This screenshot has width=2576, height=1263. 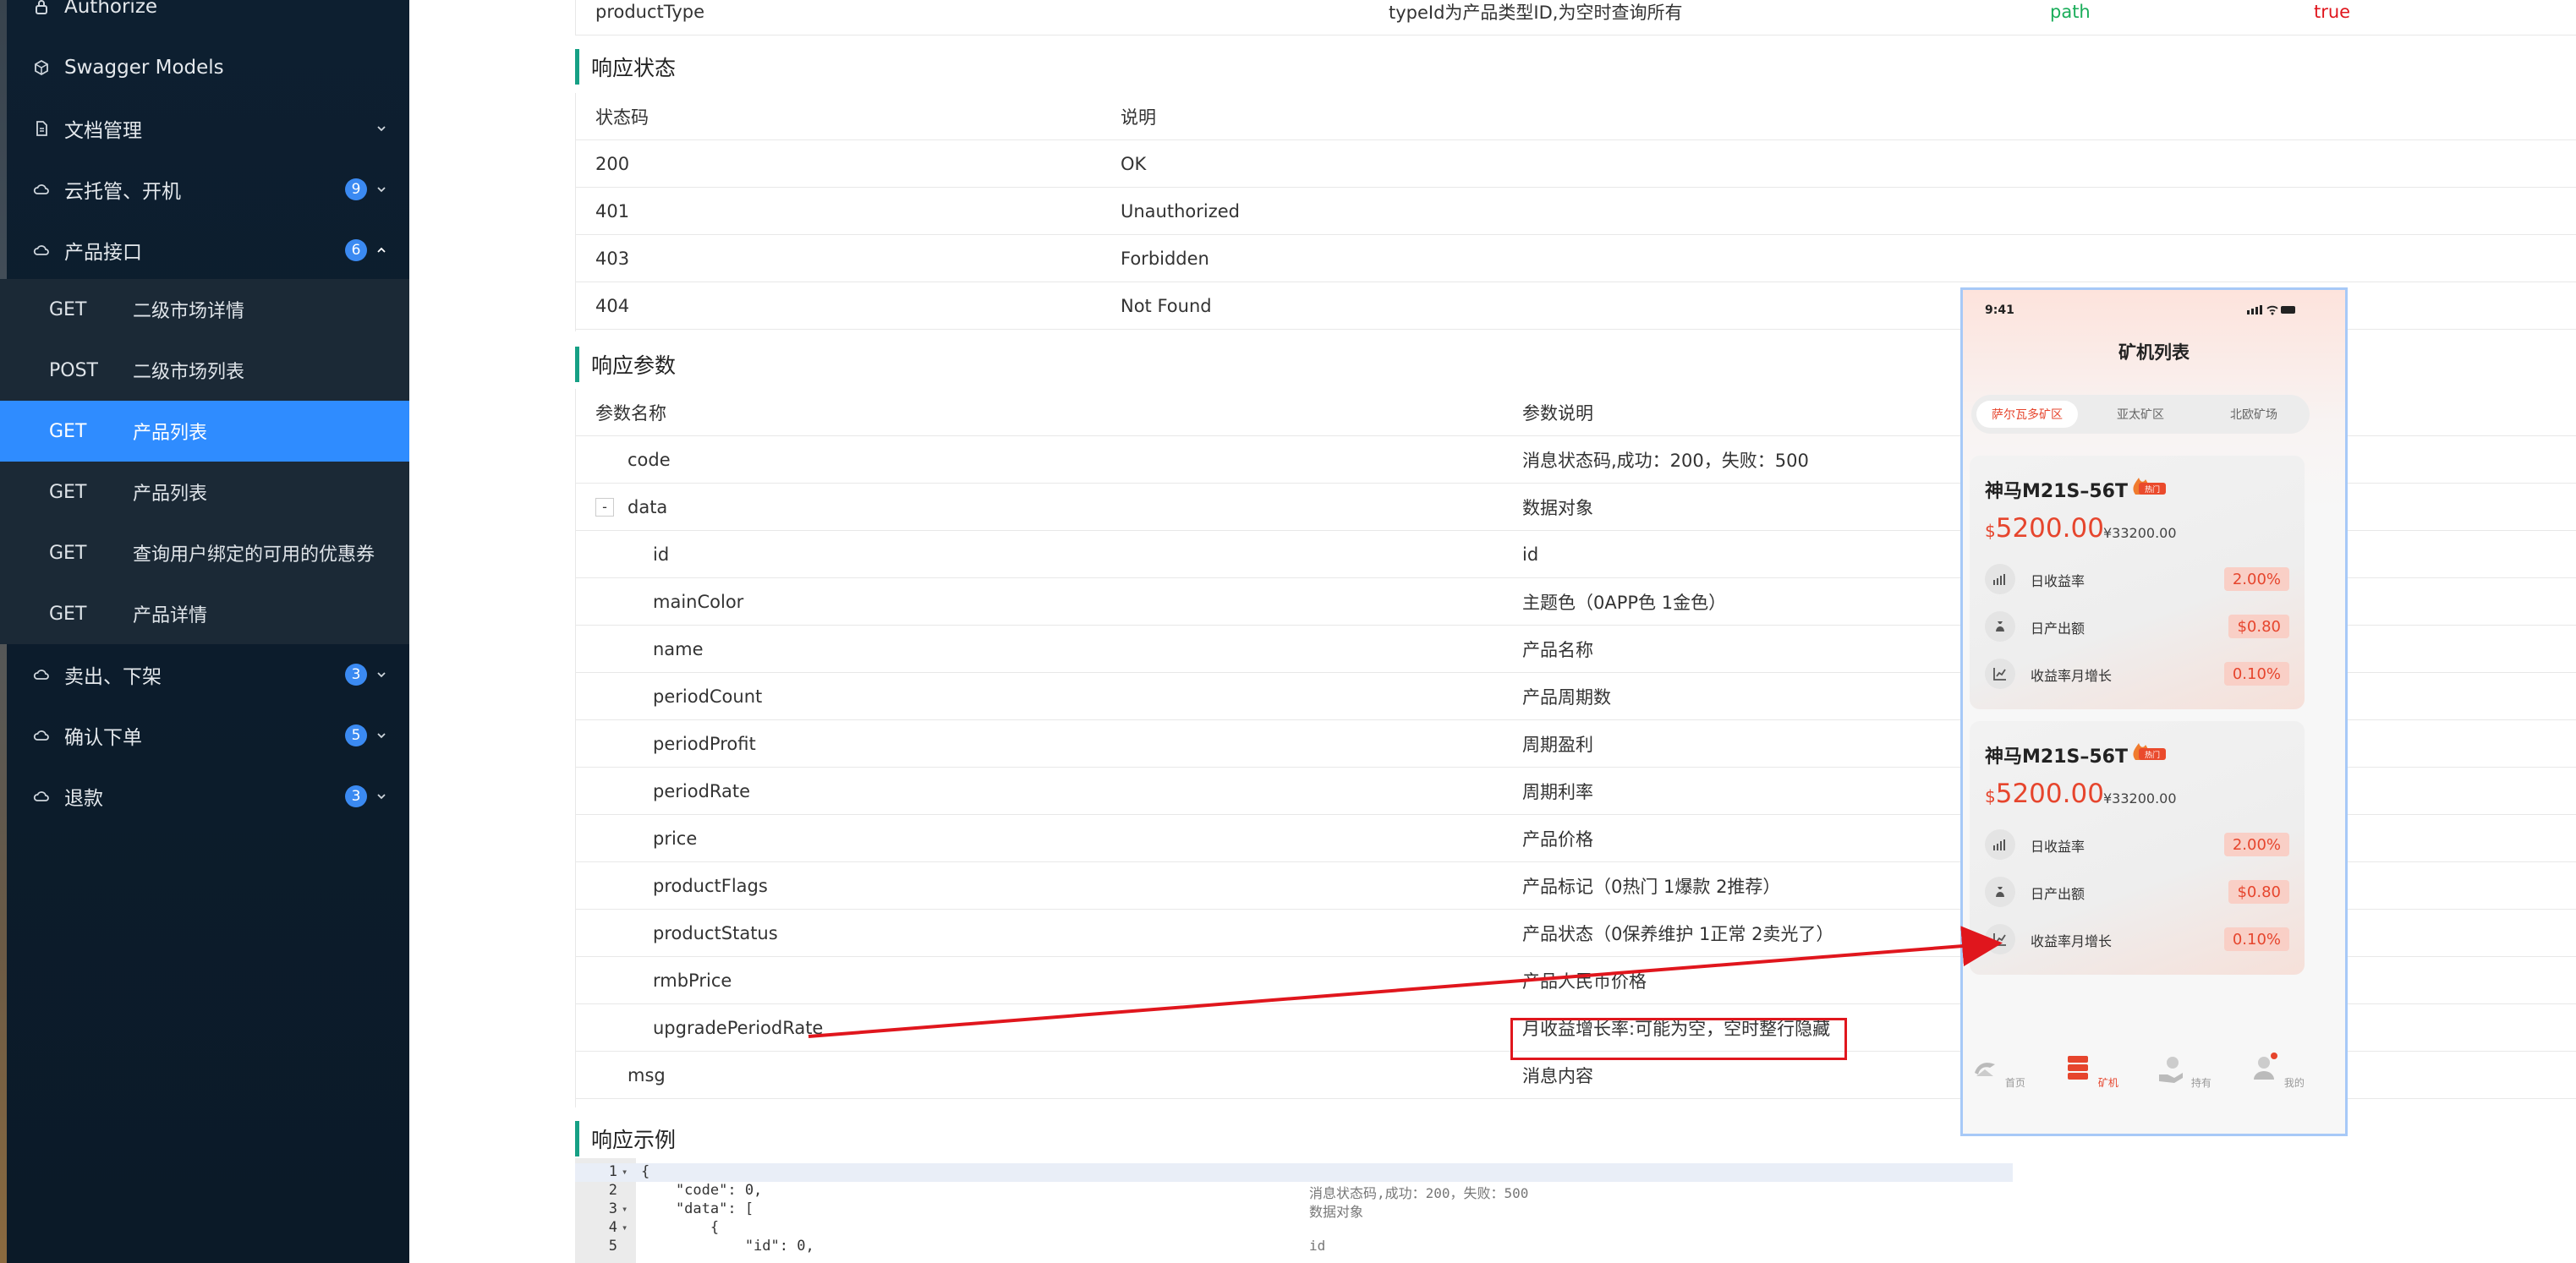 I want to click on code-line: 3 ▾ "data": [ 数据对象, so click(x=1294, y=1210).